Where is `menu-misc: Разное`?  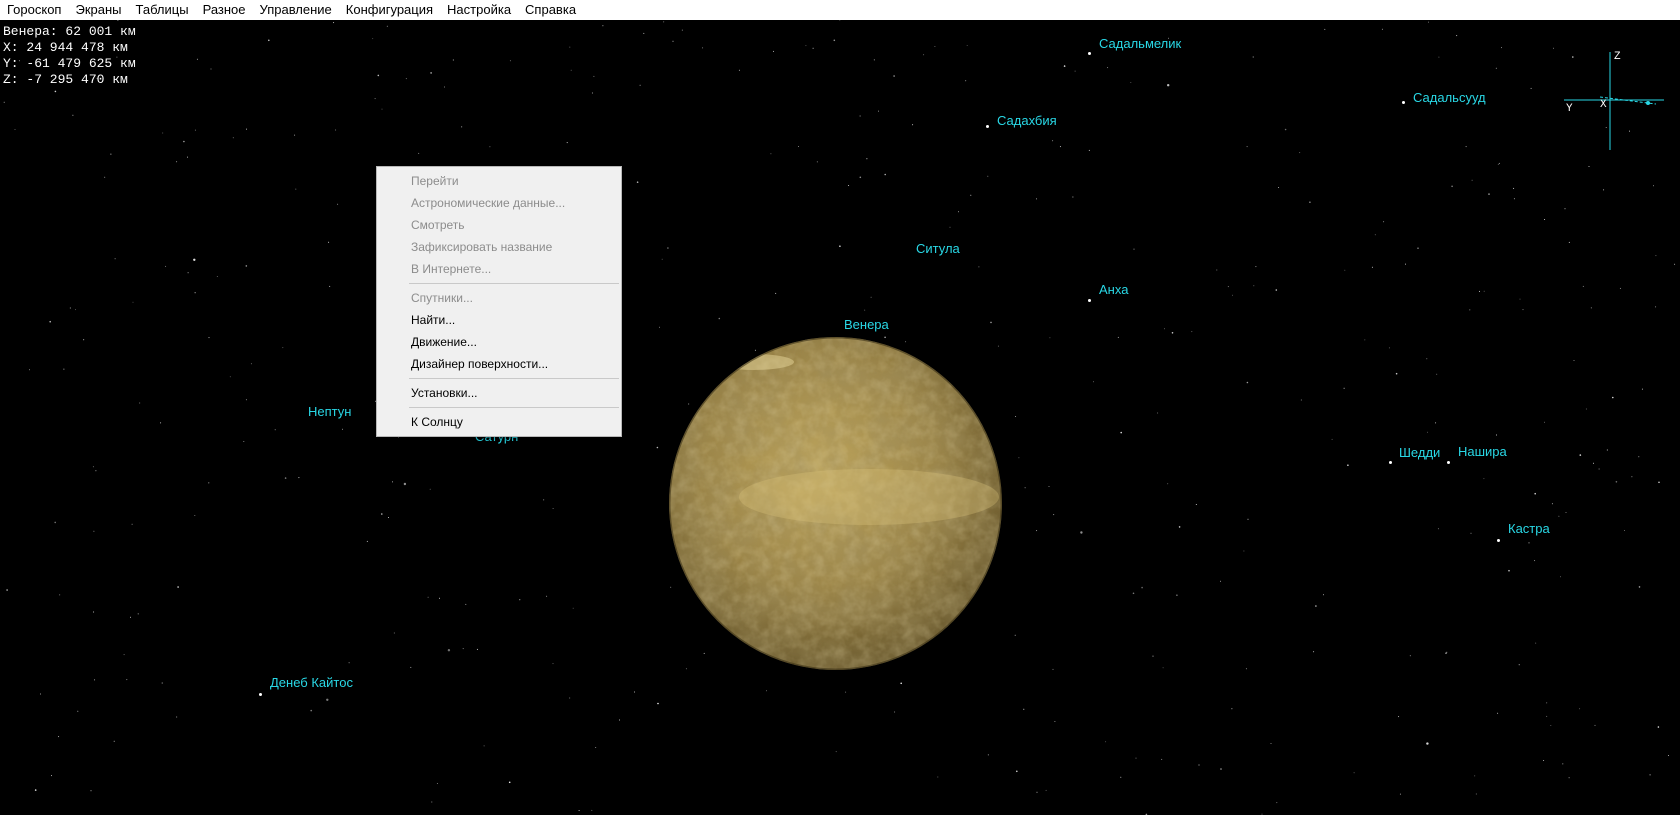
menu-misc: Разное is located at coordinates (224, 10).